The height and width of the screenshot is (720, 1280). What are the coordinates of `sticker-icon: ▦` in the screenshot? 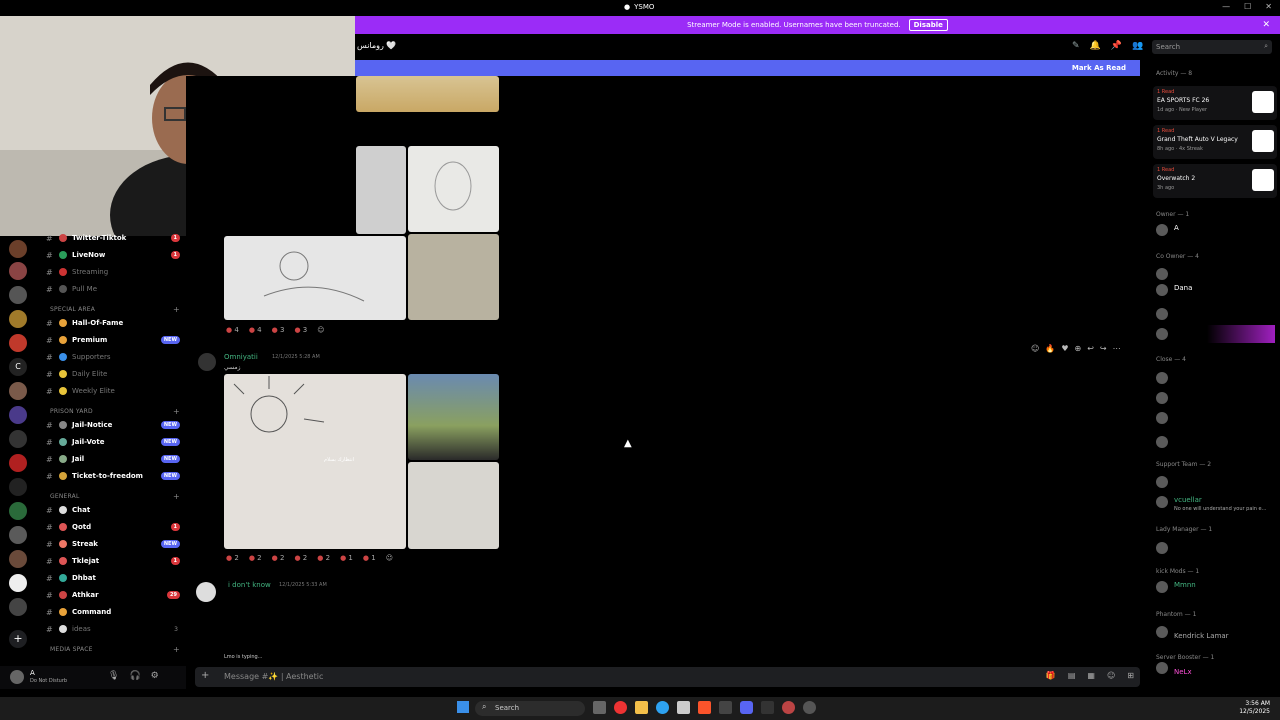 It's located at (1091, 675).